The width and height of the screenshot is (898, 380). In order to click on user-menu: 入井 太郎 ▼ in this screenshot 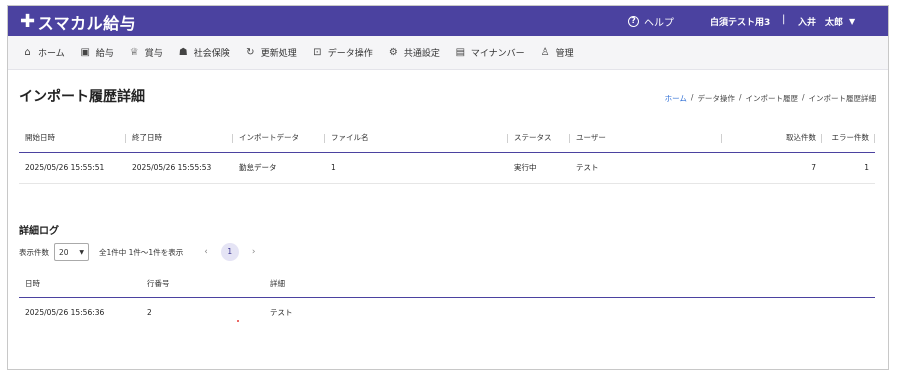, I will do `click(826, 21)`.